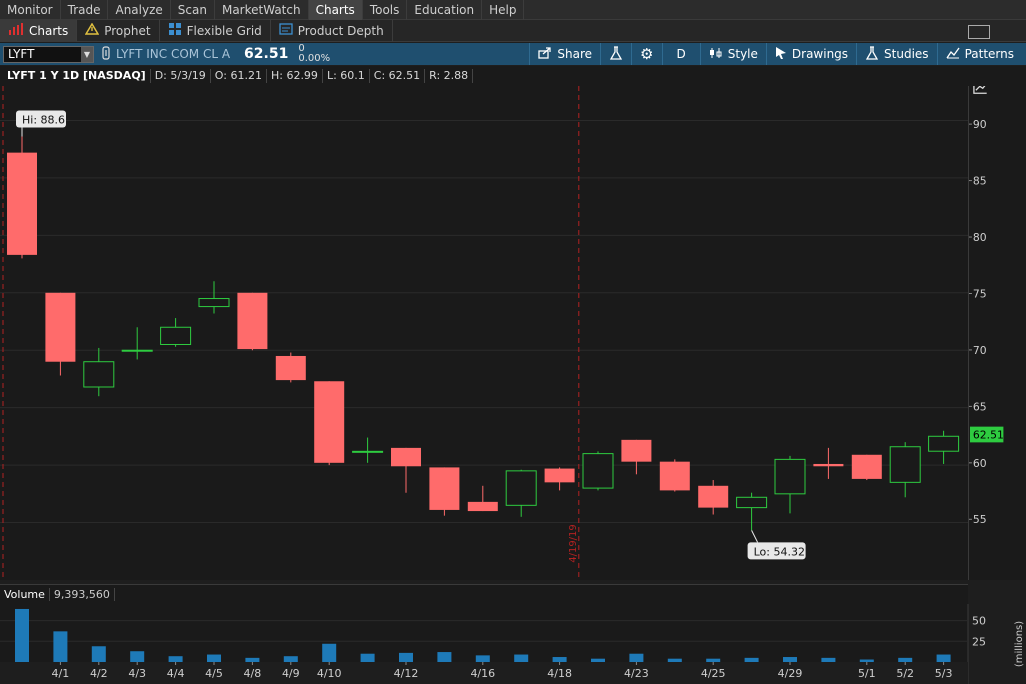 Image resolution: width=1026 pixels, height=684 pixels. I want to click on x-tick-label: 4/8, so click(253, 673).